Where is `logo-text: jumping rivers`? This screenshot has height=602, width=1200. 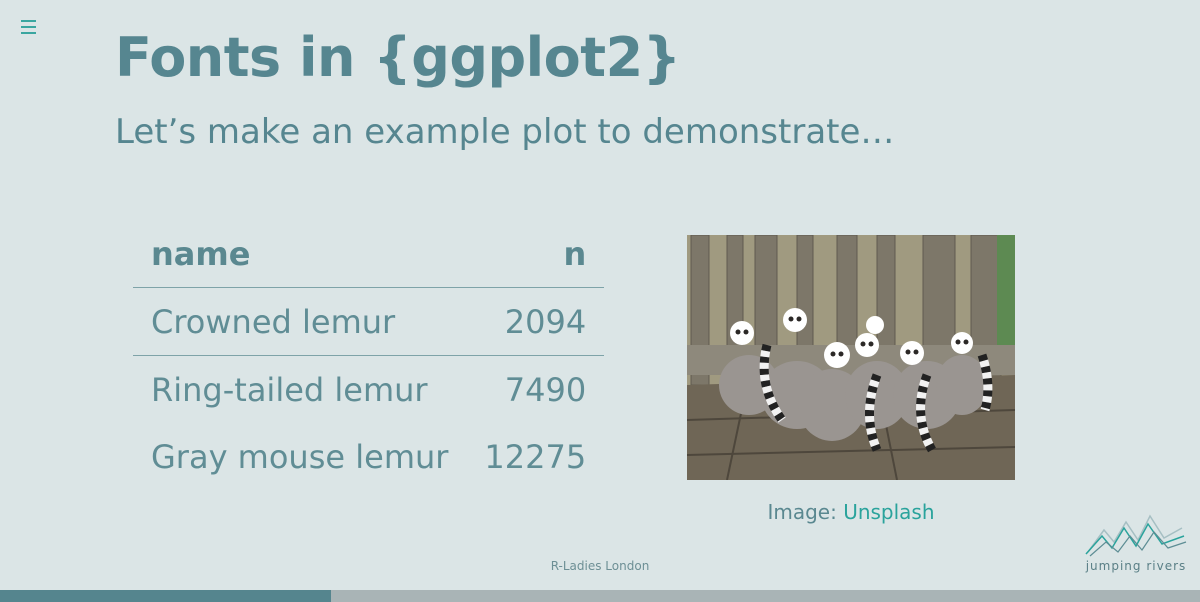 logo-text: jumping rivers is located at coordinates (1136, 566).